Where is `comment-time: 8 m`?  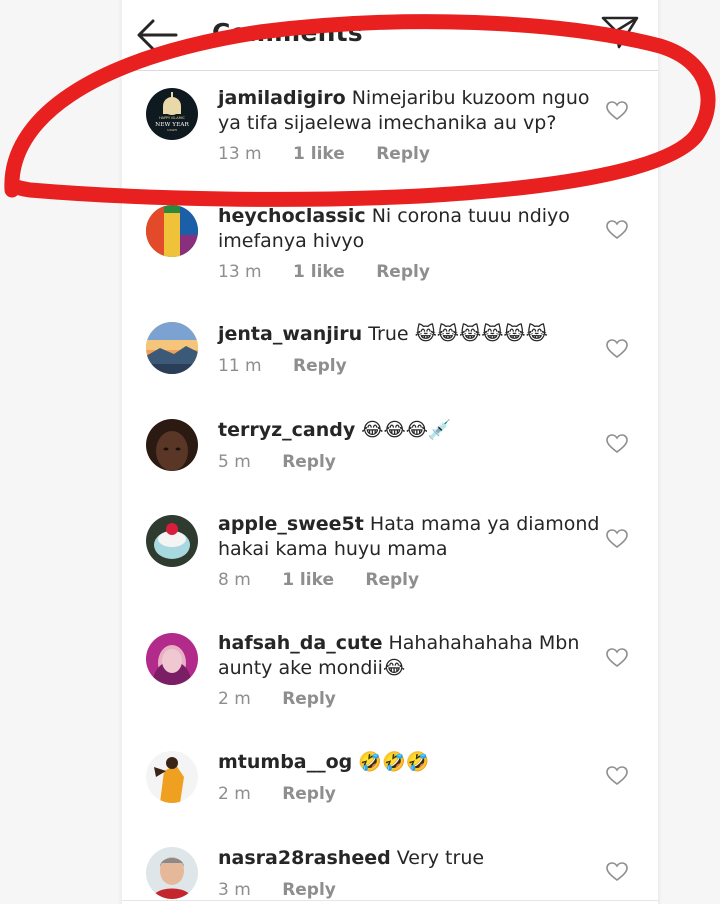 comment-time: 8 m is located at coordinates (234, 580).